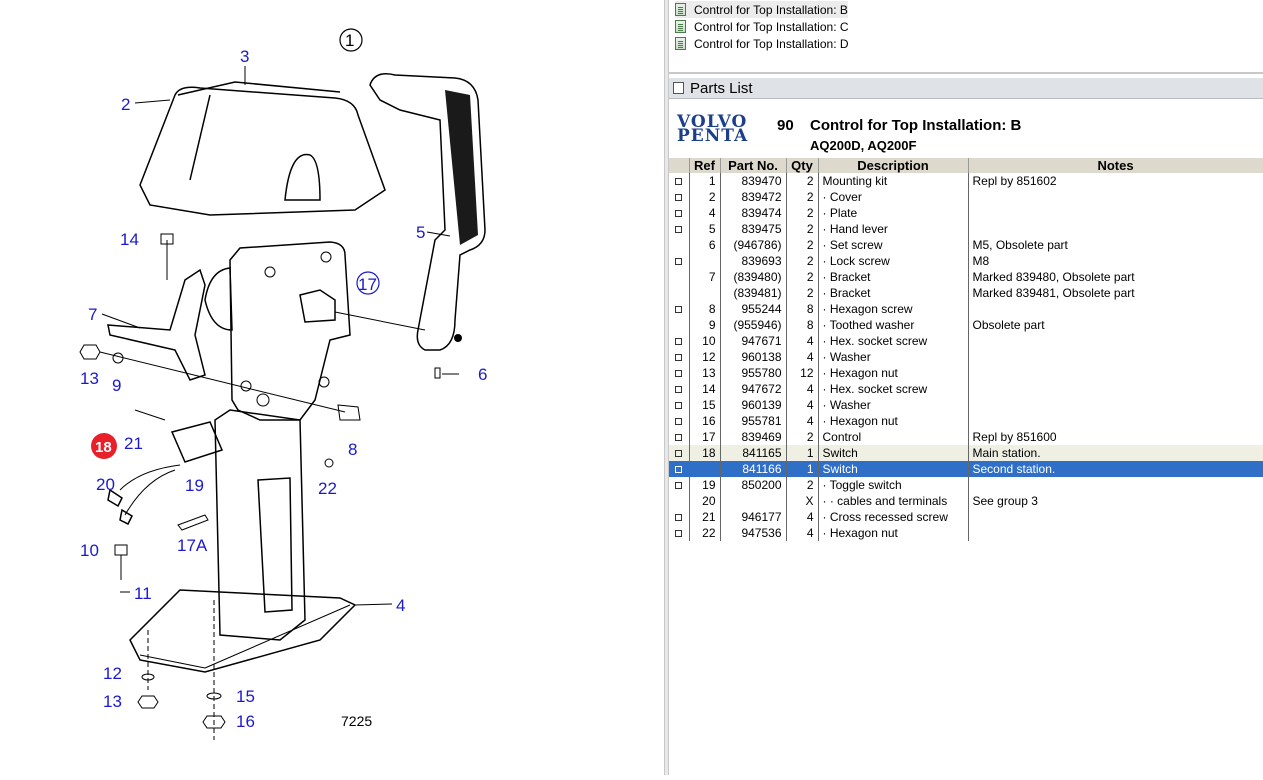  What do you see at coordinates (893, 469) in the screenshot?
I see `cell-description: Switch` at bounding box center [893, 469].